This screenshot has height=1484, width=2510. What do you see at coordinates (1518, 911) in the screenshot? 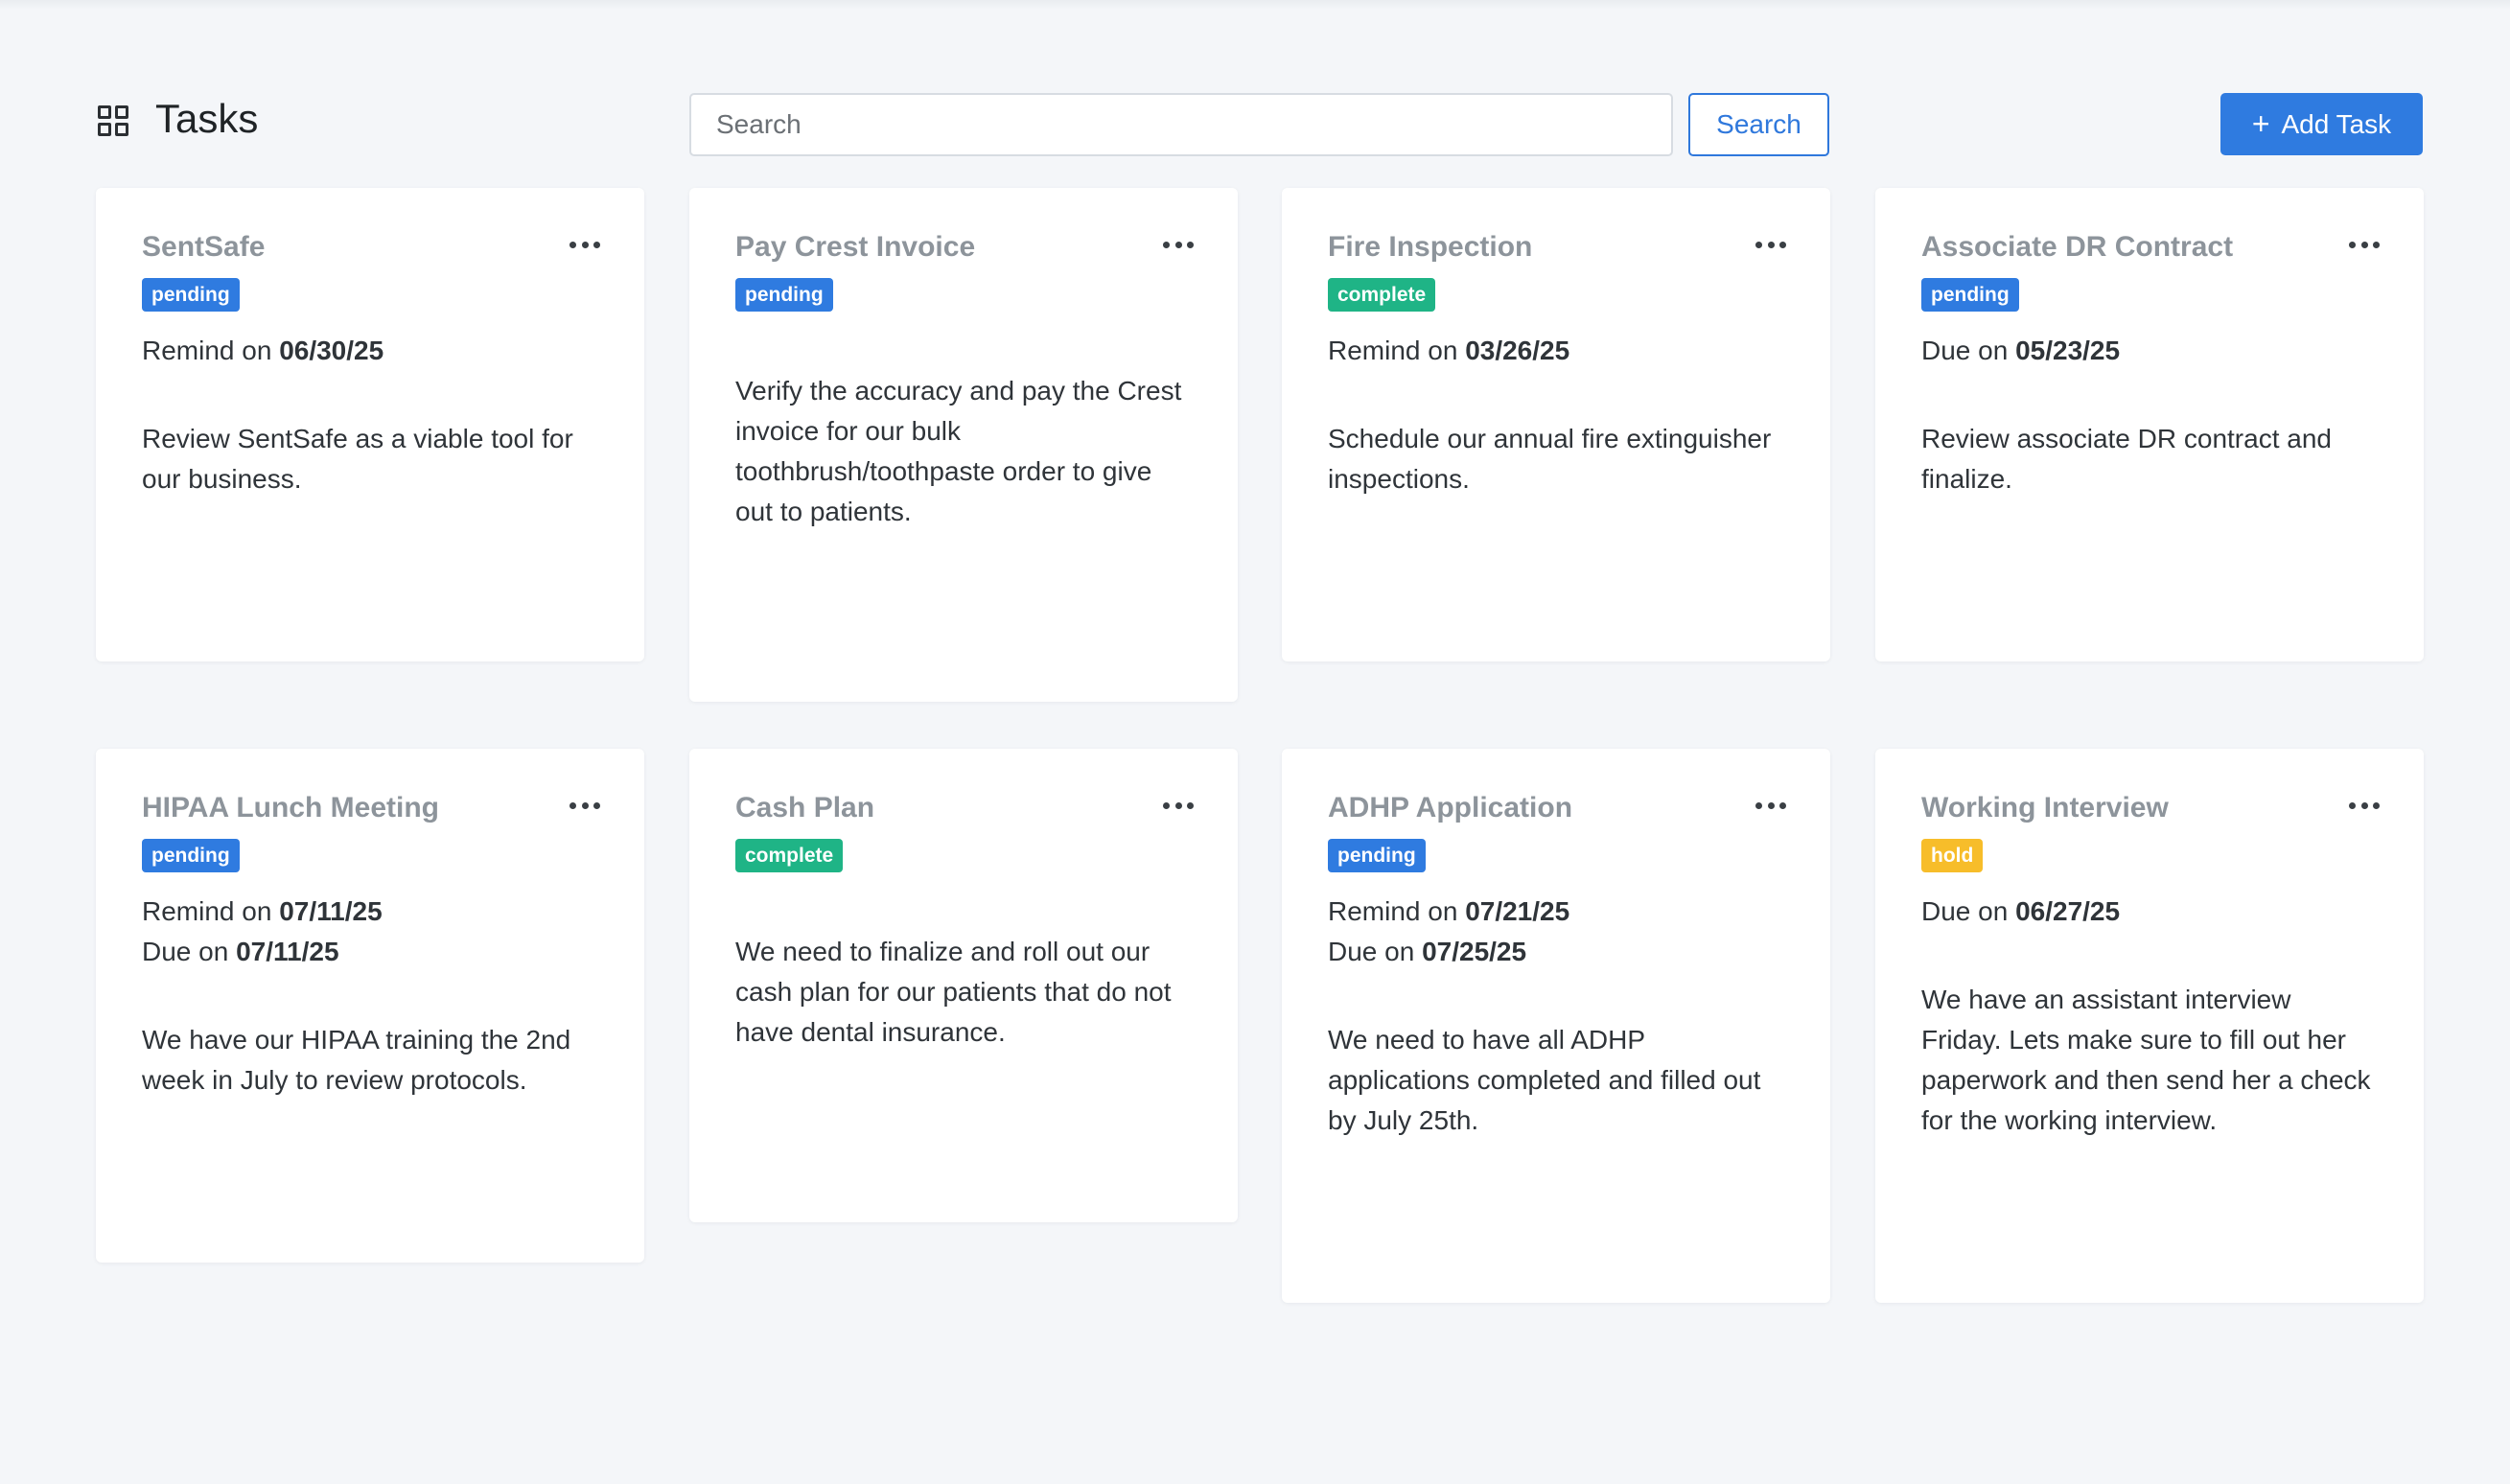
I see `remind-date: 07/21/25` at bounding box center [1518, 911].